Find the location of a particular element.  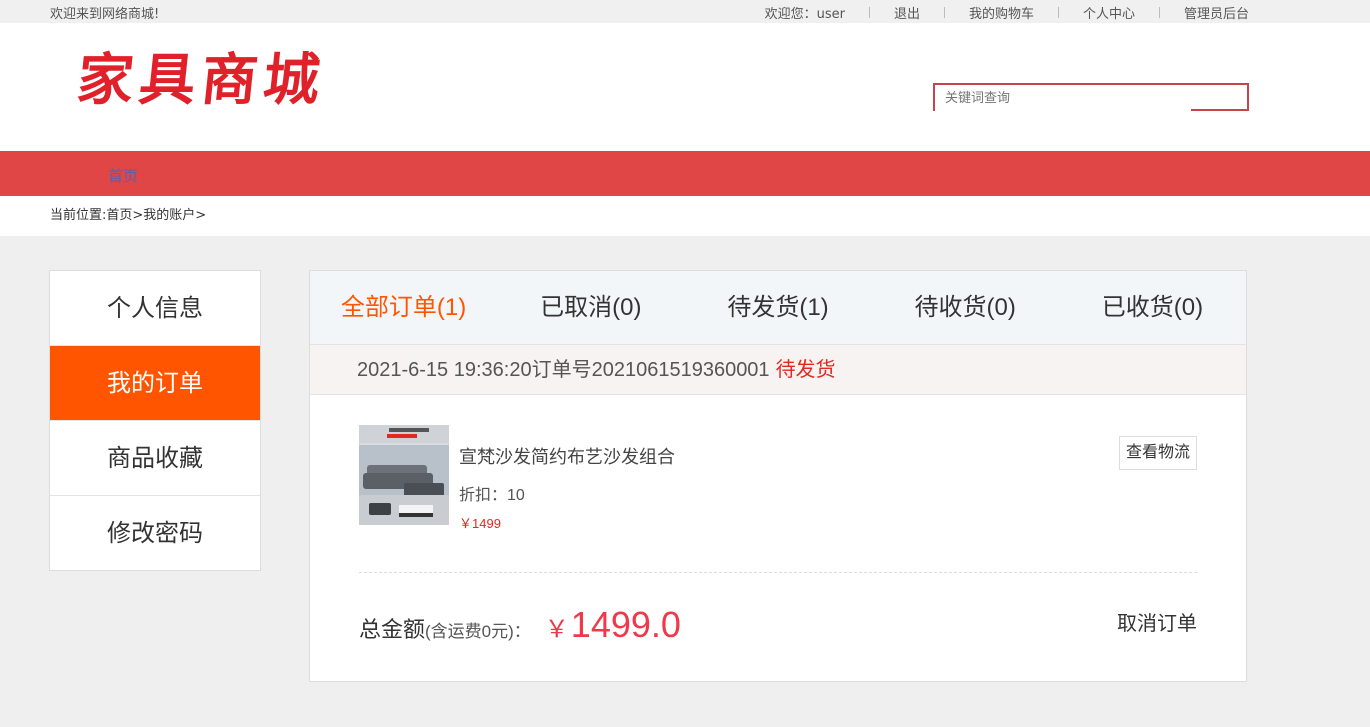

welcome-text: 欢迎来到网络商城! is located at coordinates (105, 14).